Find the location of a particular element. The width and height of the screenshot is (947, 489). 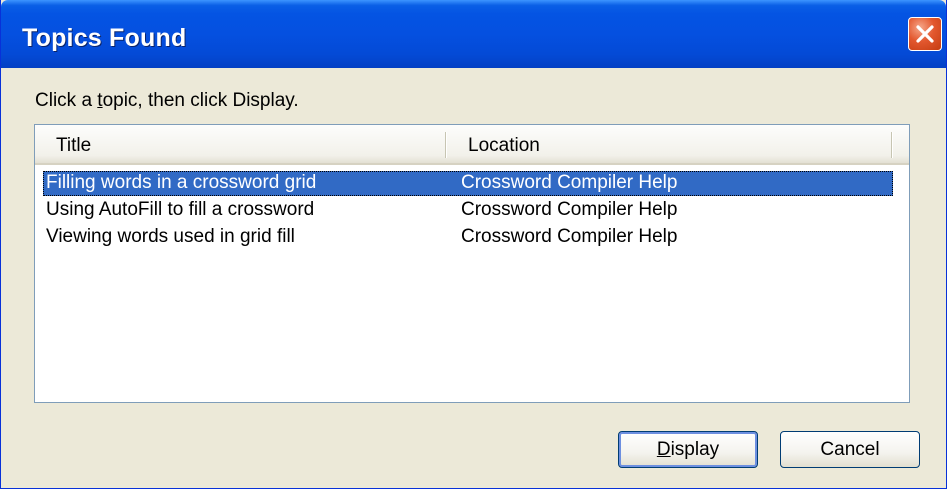

topic-title: Using AutoFill to fill a crossword is located at coordinates (180, 209).